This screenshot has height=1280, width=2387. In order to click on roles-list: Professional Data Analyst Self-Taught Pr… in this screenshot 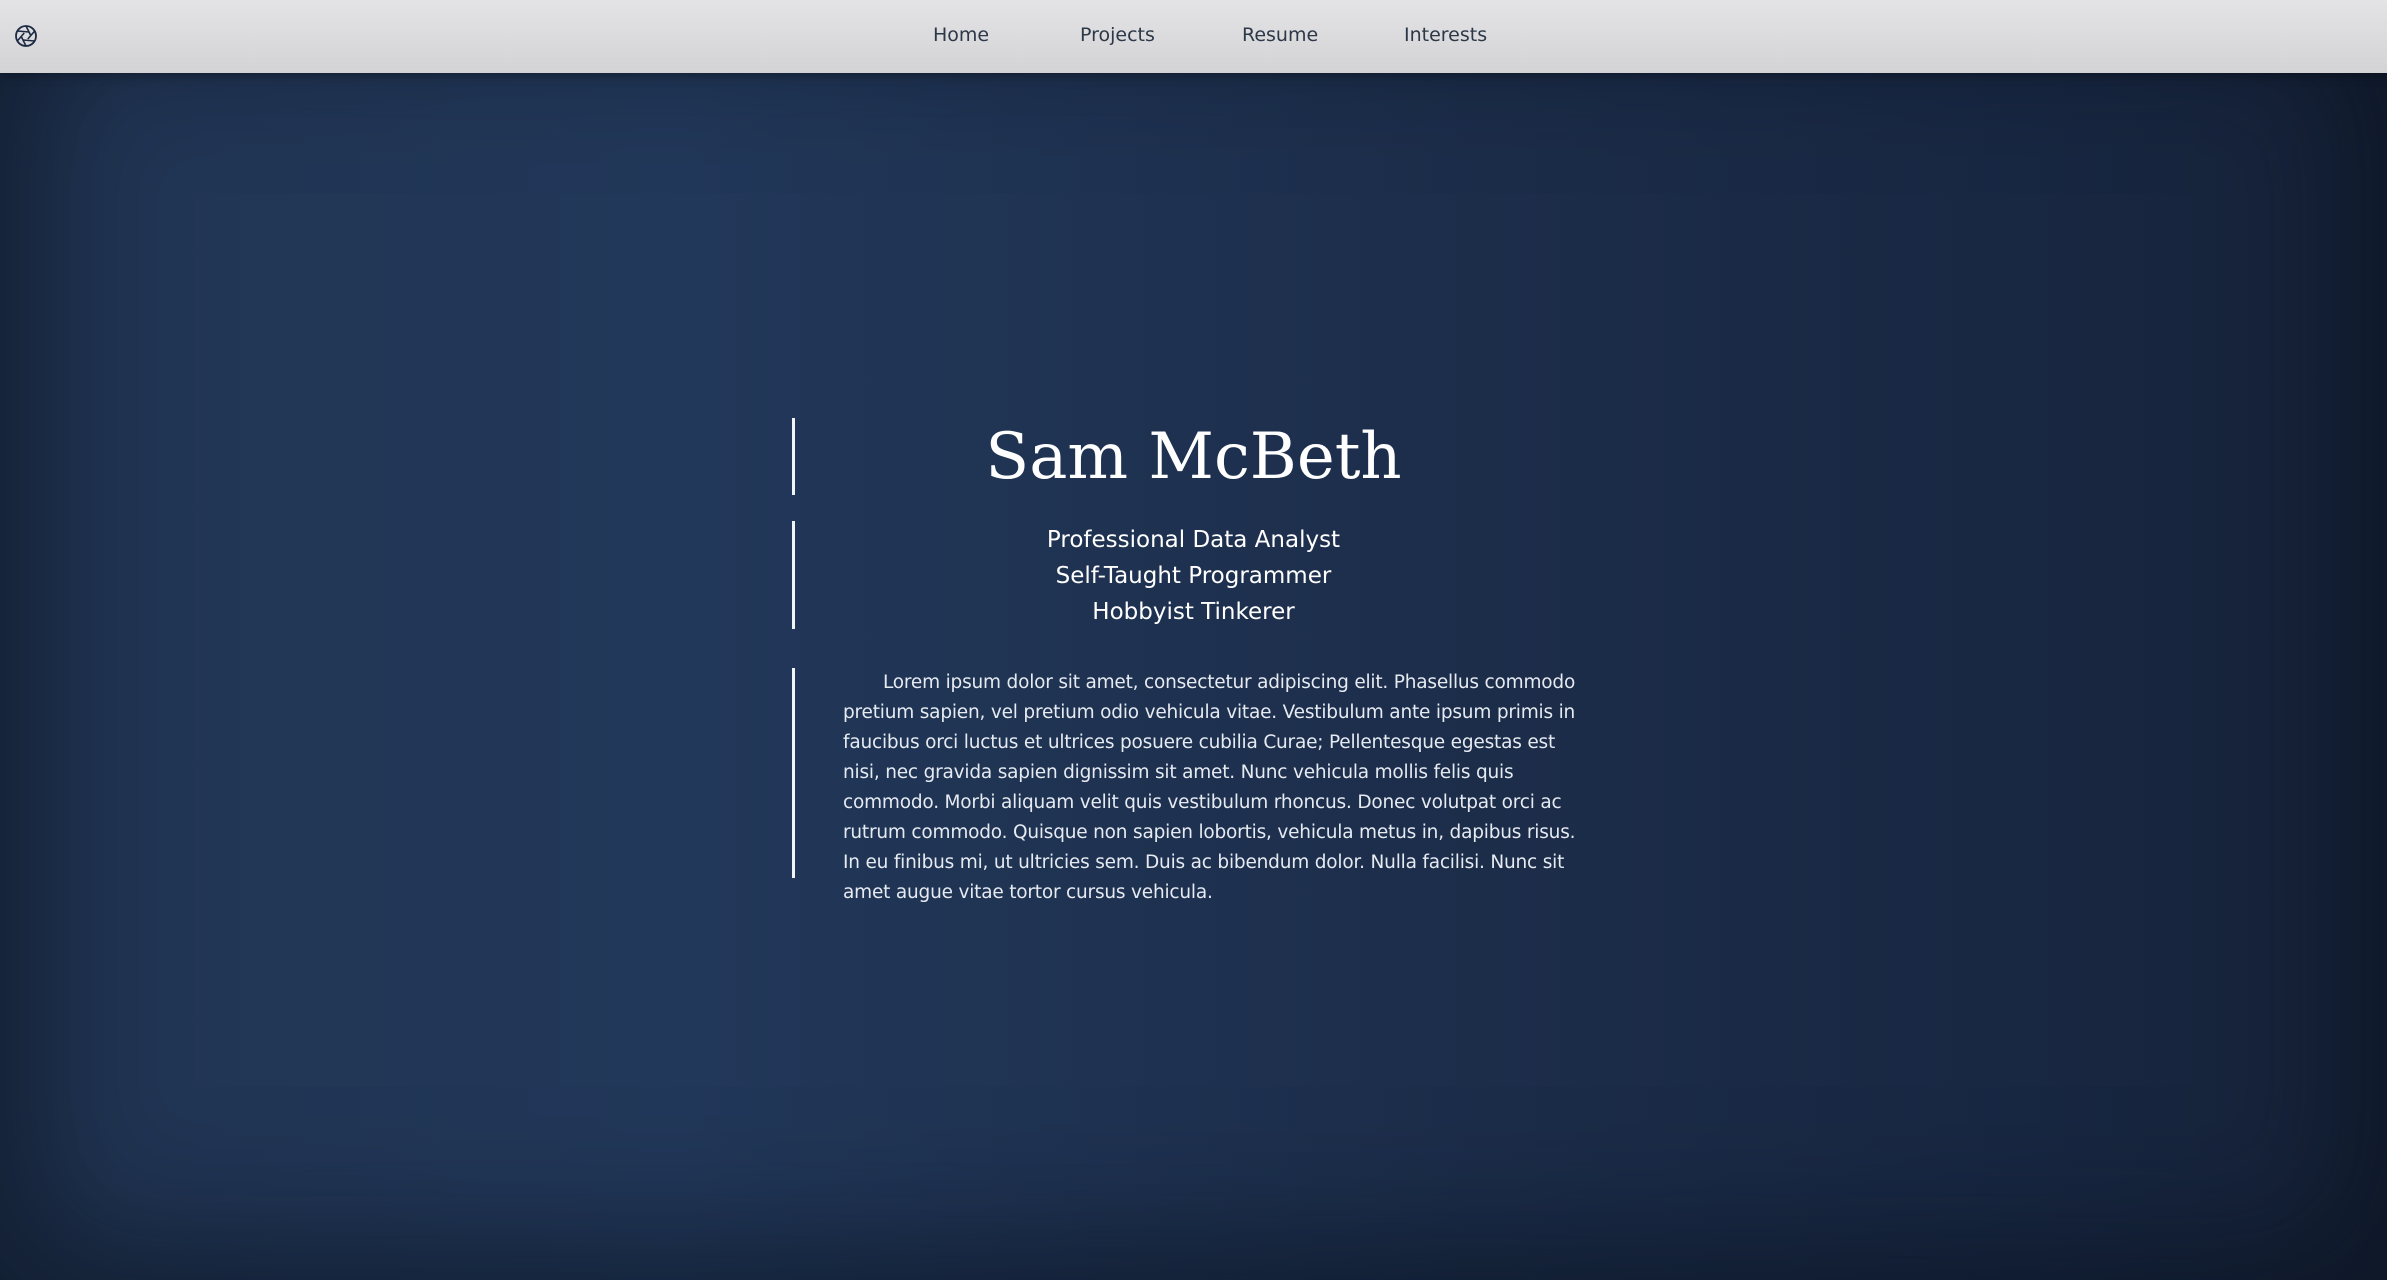, I will do `click(1193, 576)`.